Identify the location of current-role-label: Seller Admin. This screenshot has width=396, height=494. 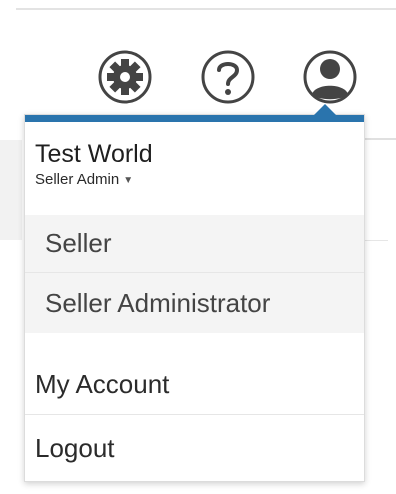
(77, 180).